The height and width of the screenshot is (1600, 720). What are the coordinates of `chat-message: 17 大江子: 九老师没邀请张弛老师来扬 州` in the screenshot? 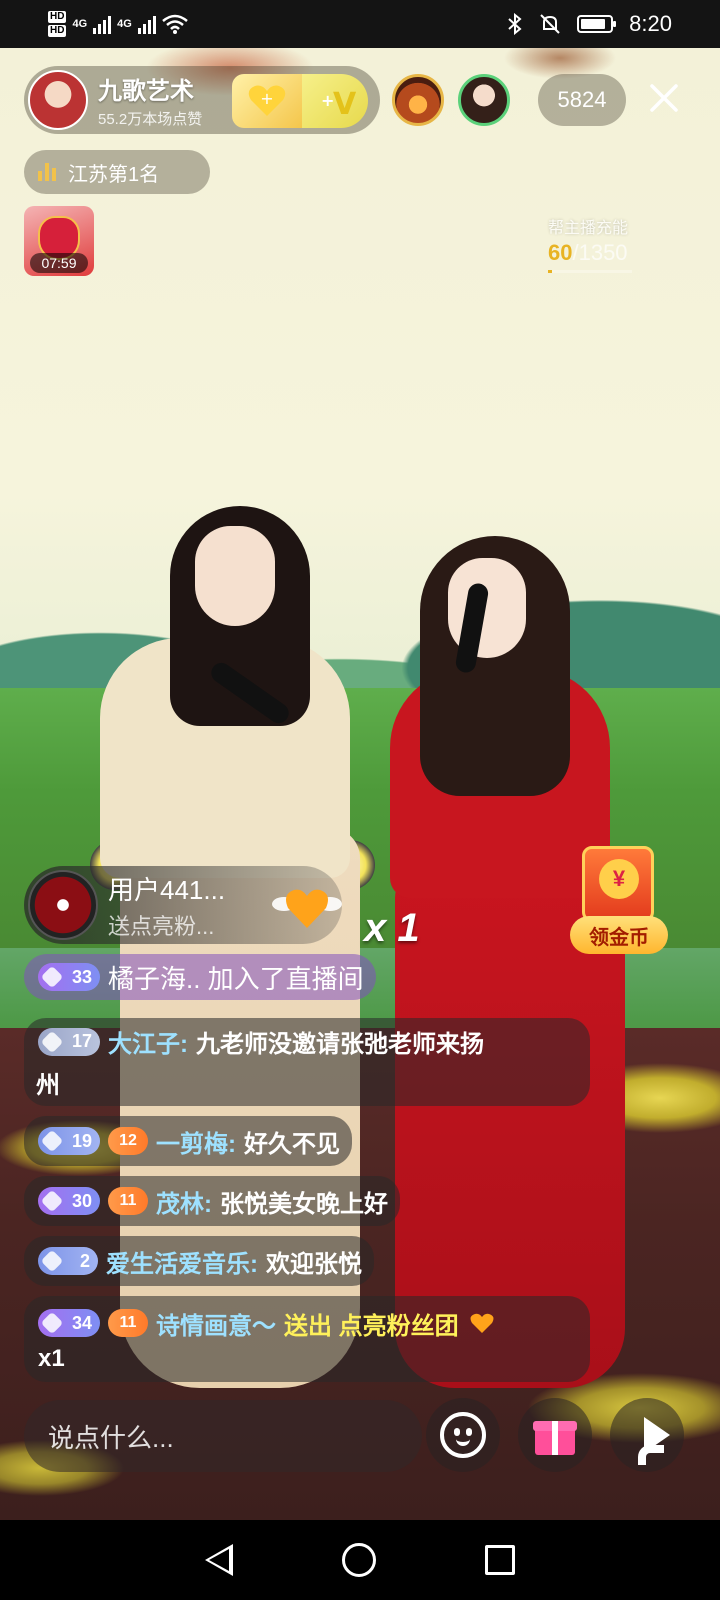 It's located at (307, 1062).